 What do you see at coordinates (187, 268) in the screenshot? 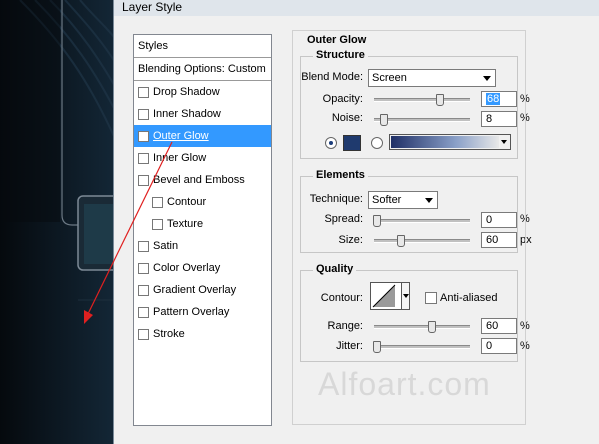
I see `style-item-label: Color Overlay` at bounding box center [187, 268].